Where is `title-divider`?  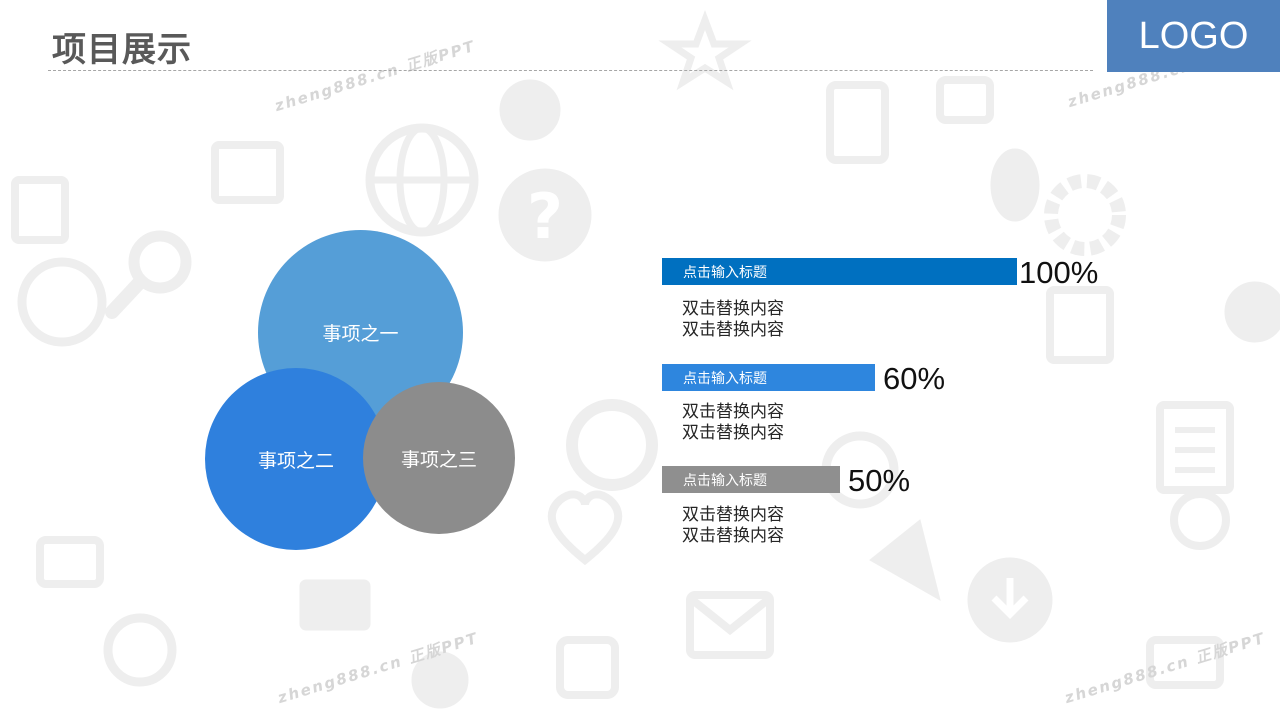
title-divider is located at coordinates (570, 70).